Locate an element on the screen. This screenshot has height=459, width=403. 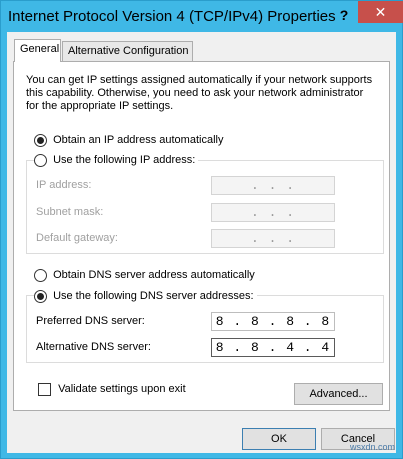
obtain-dns-auto-radio: Obtain DNS server address automatically is located at coordinates (144, 275).